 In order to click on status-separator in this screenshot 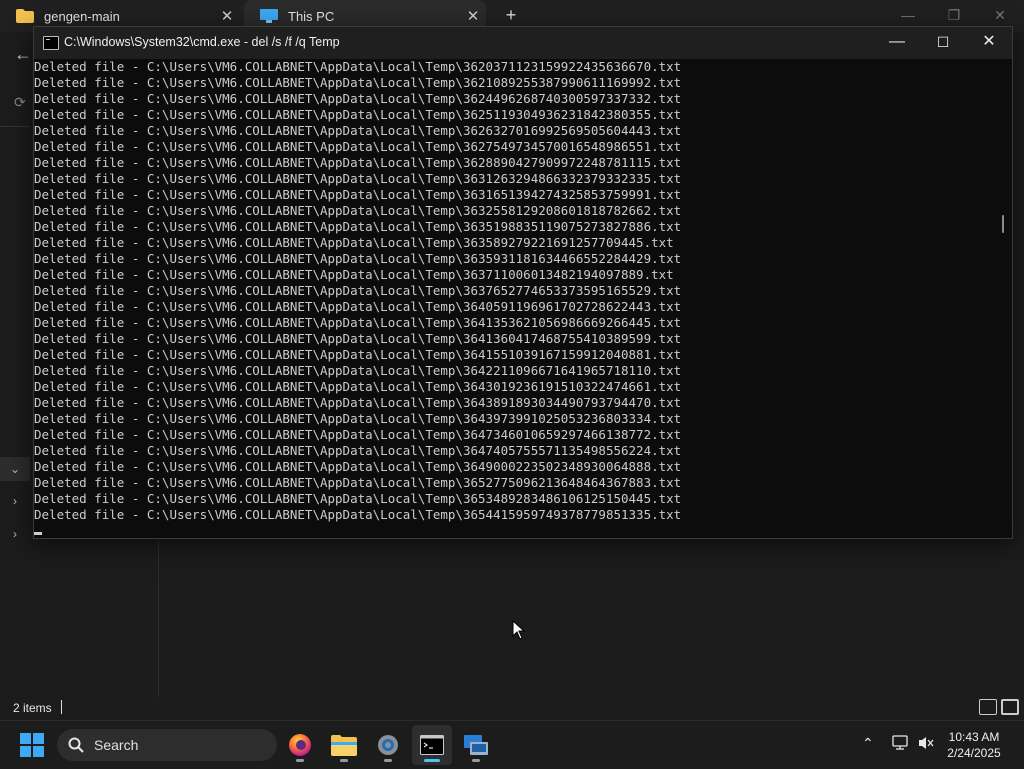, I will do `click(61, 707)`.